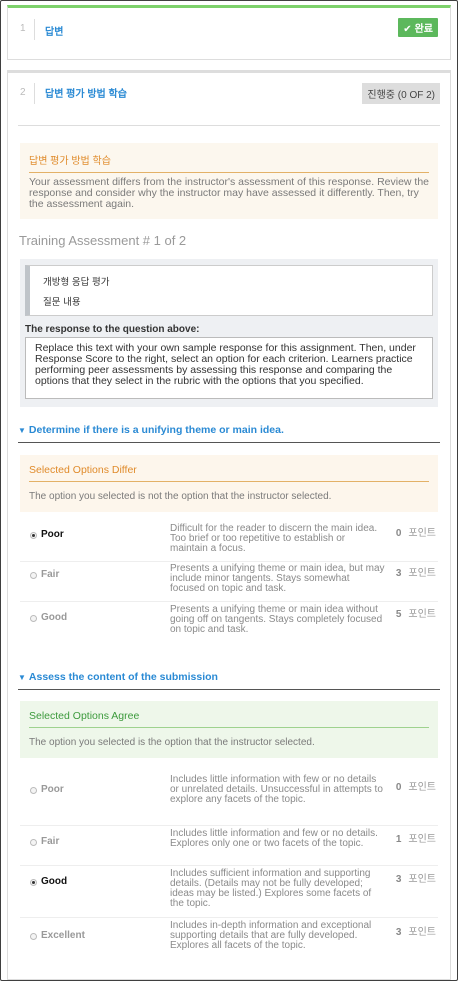  What do you see at coordinates (415, 614) in the screenshot?
I see `option-points: 5 포인트` at bounding box center [415, 614].